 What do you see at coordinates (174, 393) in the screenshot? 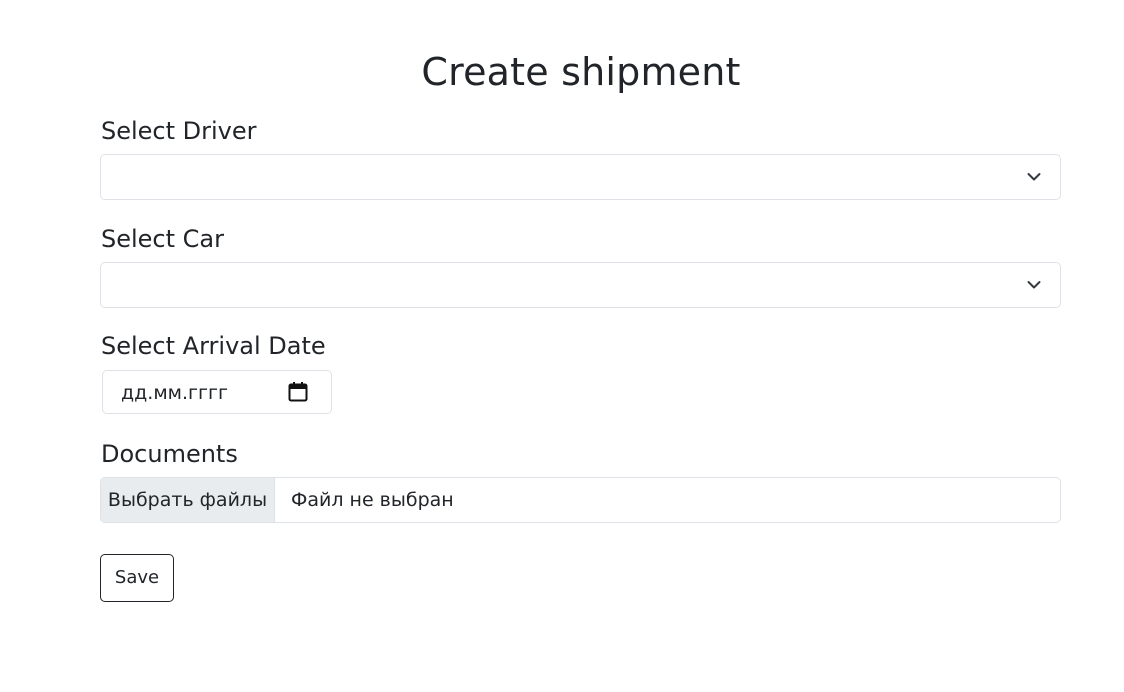
I see `date-placeholder: дд.мм.гггг` at bounding box center [174, 393].